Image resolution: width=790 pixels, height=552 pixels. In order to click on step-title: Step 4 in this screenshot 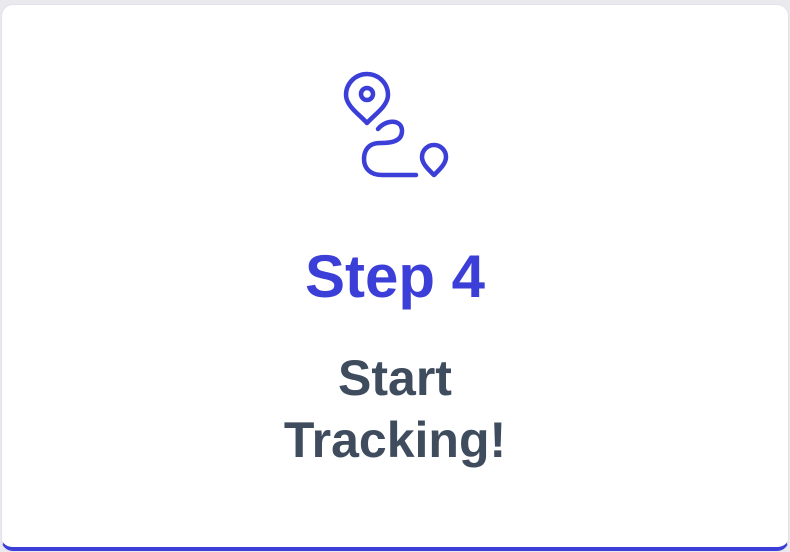, I will do `click(395, 276)`.